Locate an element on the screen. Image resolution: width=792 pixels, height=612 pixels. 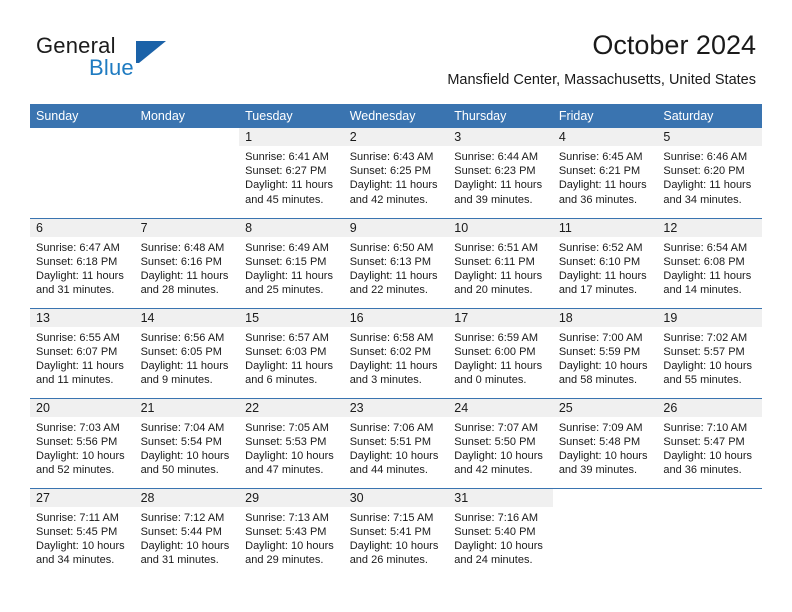
calendar-day-cell is located at coordinates (187, 173).